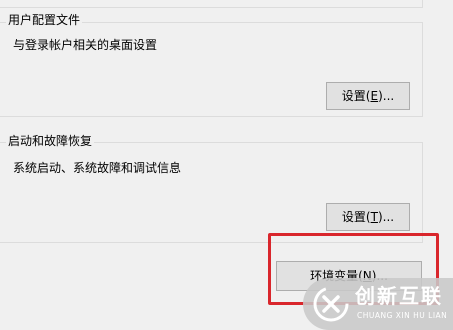  Describe the element at coordinates (50, 141) in the screenshot. I see `startup-recovery-title: 启动和故障恢复` at that location.